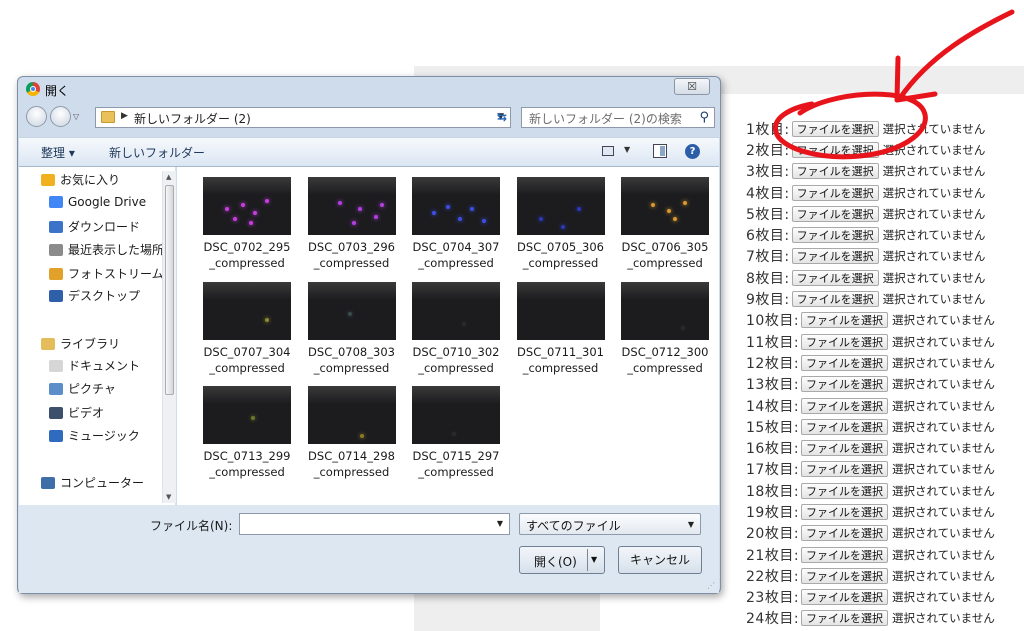 Image resolution: width=1024 pixels, height=631 pixels. I want to click on view-icon, so click(608, 151).